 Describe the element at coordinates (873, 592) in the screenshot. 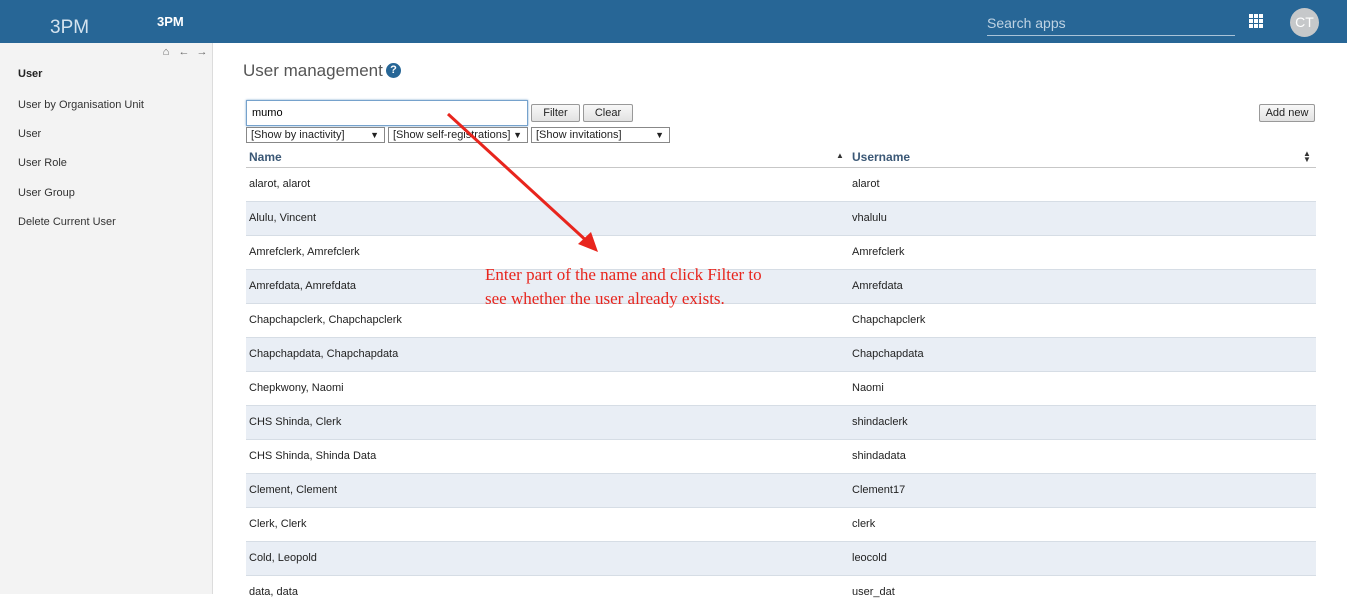

I see `cell-username: user_dat` at that location.